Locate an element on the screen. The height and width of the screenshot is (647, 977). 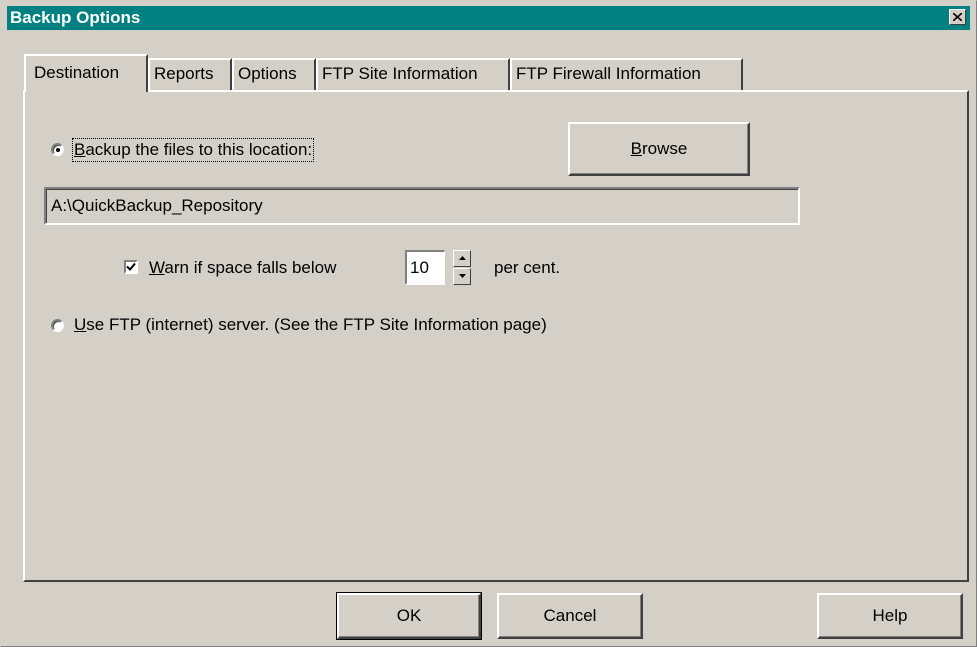
tab-label: FTP Site Information is located at coordinates (400, 73).